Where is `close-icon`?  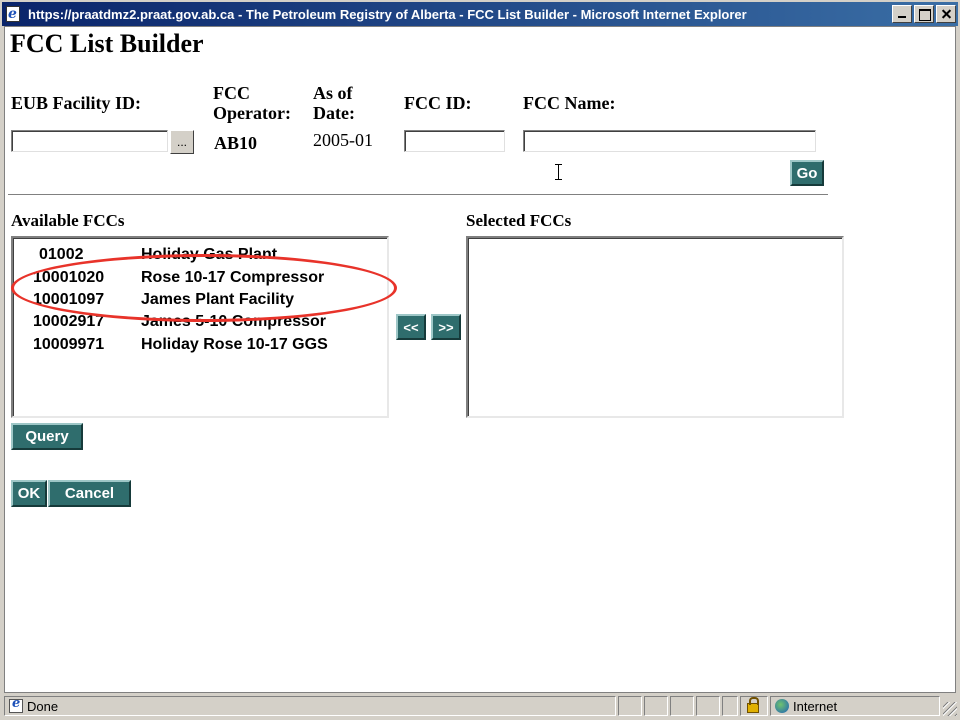 close-icon is located at coordinates (946, 14).